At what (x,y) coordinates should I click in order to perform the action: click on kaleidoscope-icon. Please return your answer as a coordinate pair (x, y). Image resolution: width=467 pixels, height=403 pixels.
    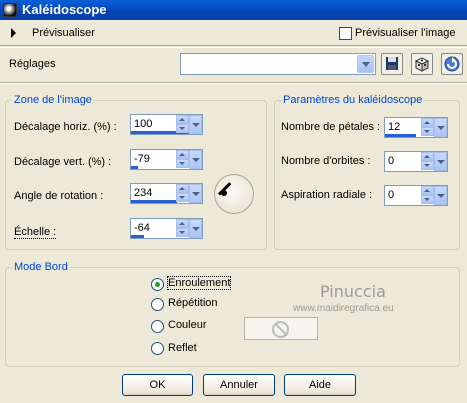
    Looking at the image, I should click on (10, 10).